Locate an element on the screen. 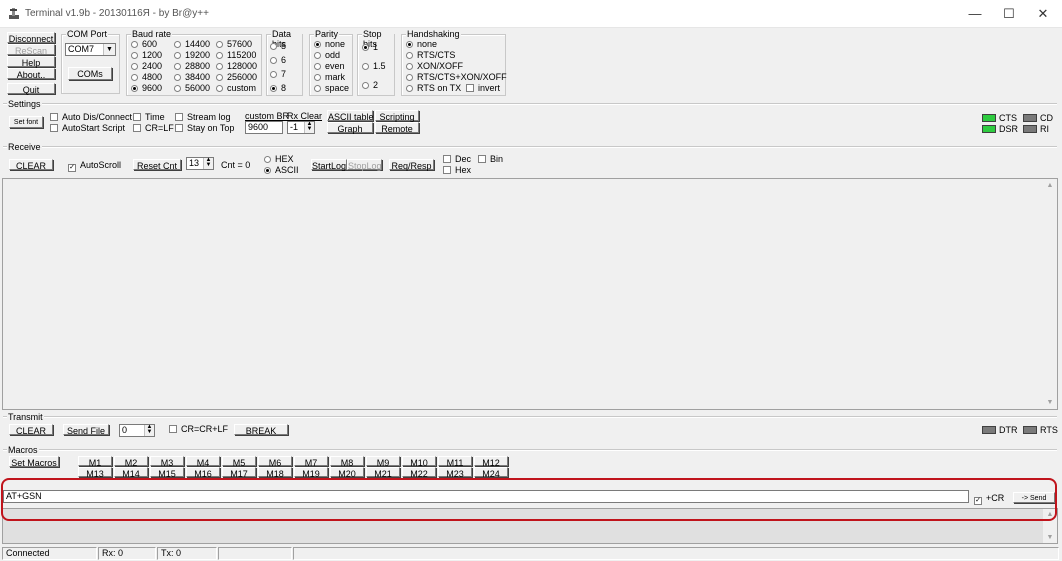  stoplog-button: StopLog is located at coordinates (364, 165).